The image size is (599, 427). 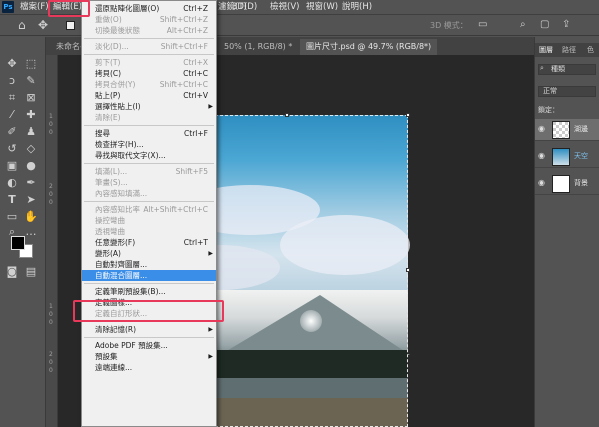 I want to click on lasso-tool-icon: ↄ, so click(x=12, y=81).